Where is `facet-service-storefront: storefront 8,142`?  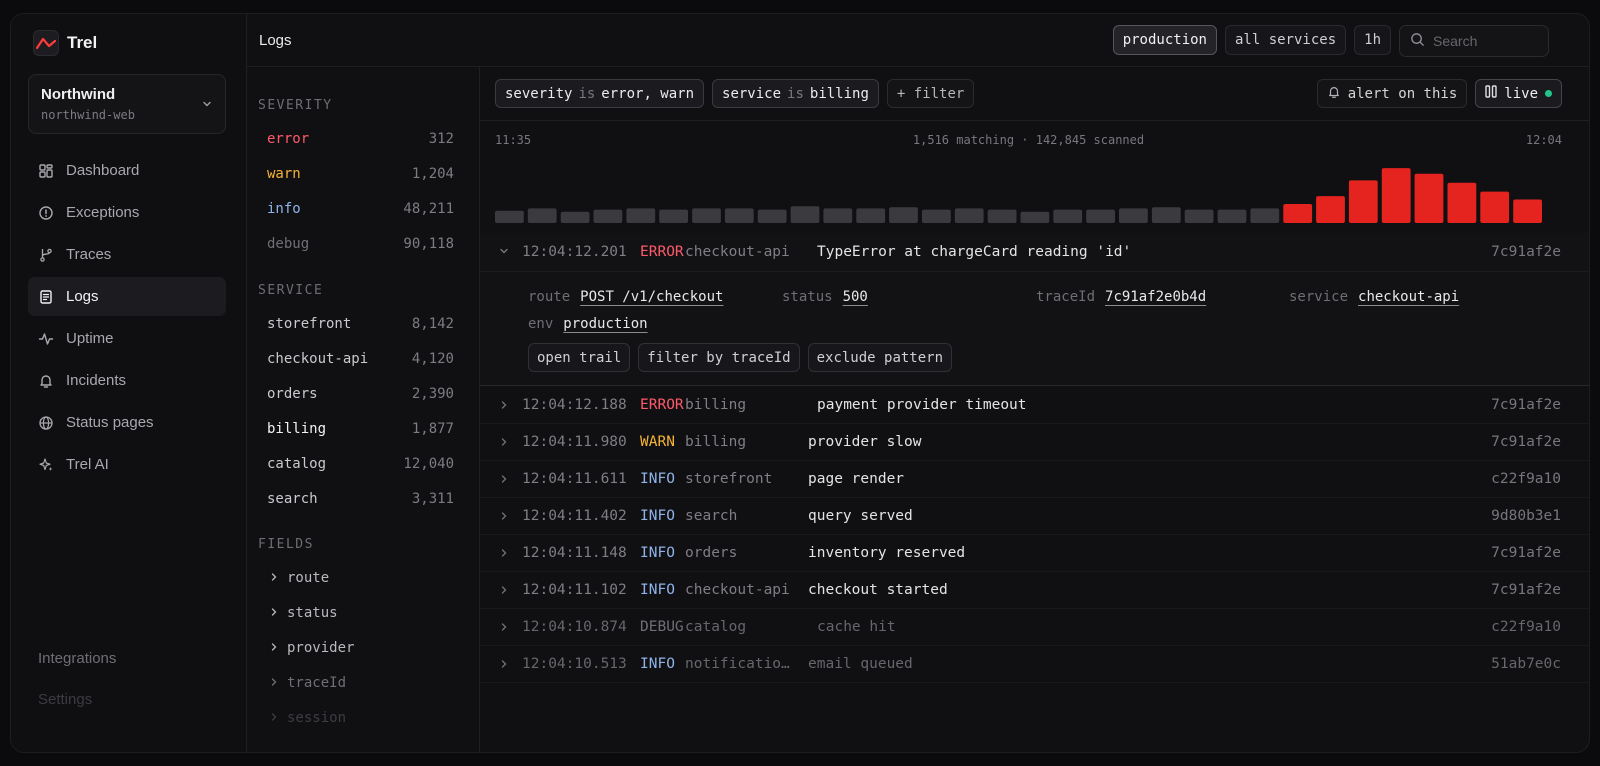
facet-service-storefront: storefront 8,142 is located at coordinates (360, 326).